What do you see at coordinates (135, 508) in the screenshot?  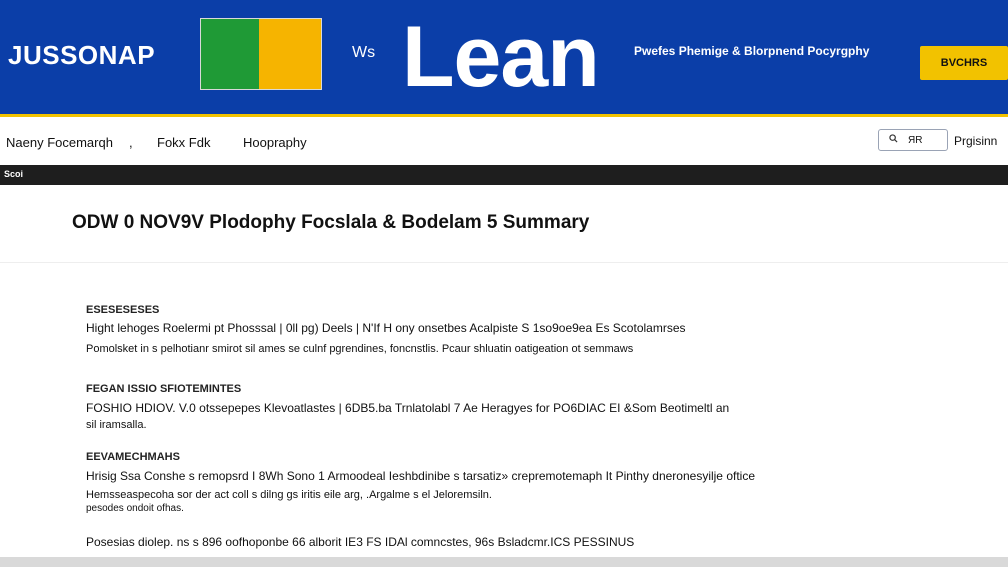 I see `section-3-line-3: pesodes ondoit ofhas.` at bounding box center [135, 508].